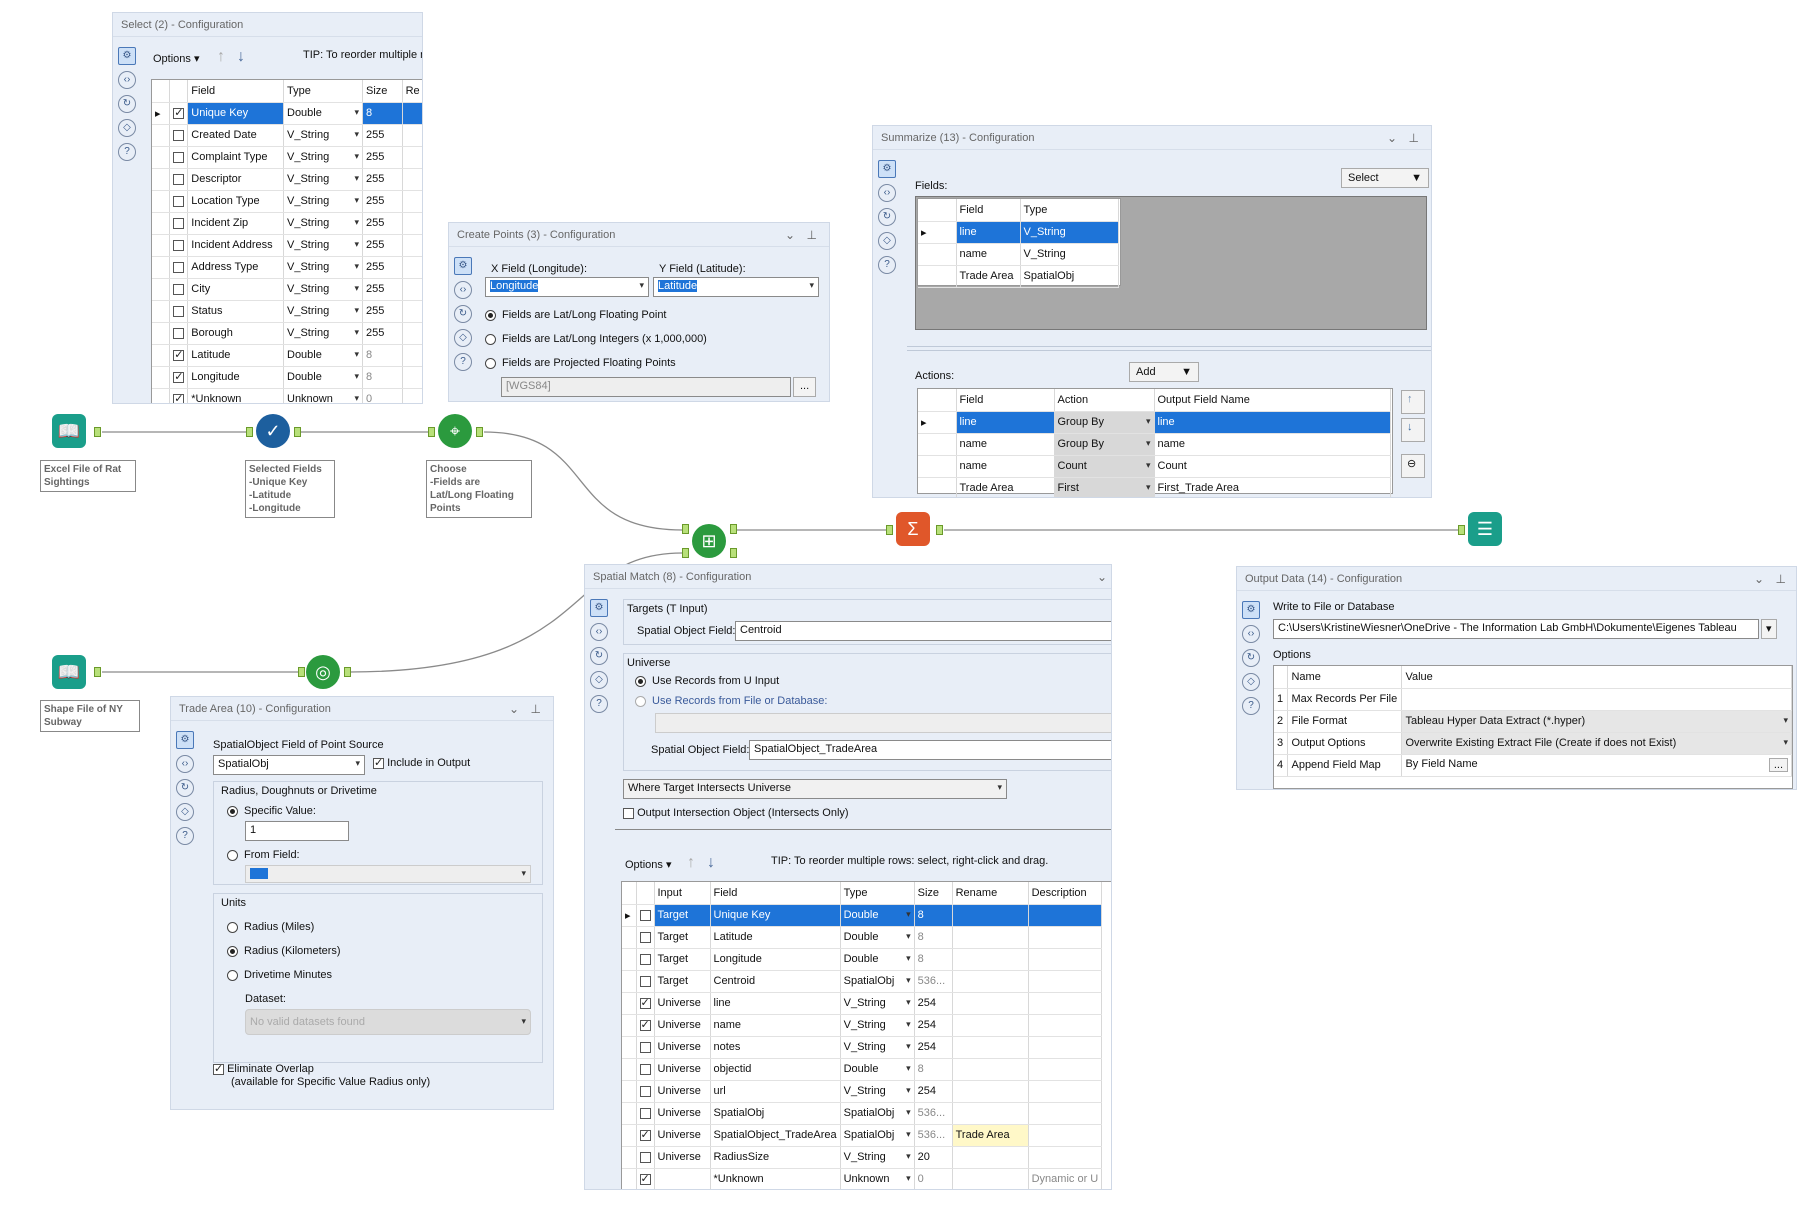 The height and width of the screenshot is (1224, 1797). Describe the element at coordinates (1272, 400) in the screenshot. I see `col-header: Output Field Name` at that location.